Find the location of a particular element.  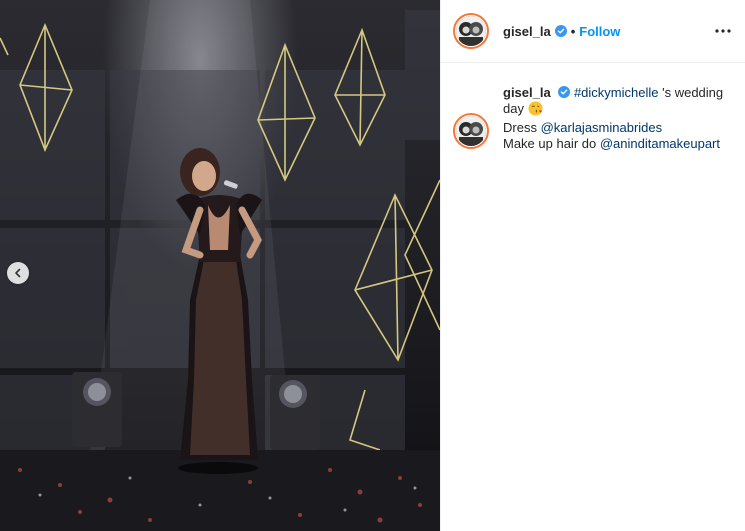

caption-line-2: Dress @karlajasminabrides is located at coordinates (617, 128).